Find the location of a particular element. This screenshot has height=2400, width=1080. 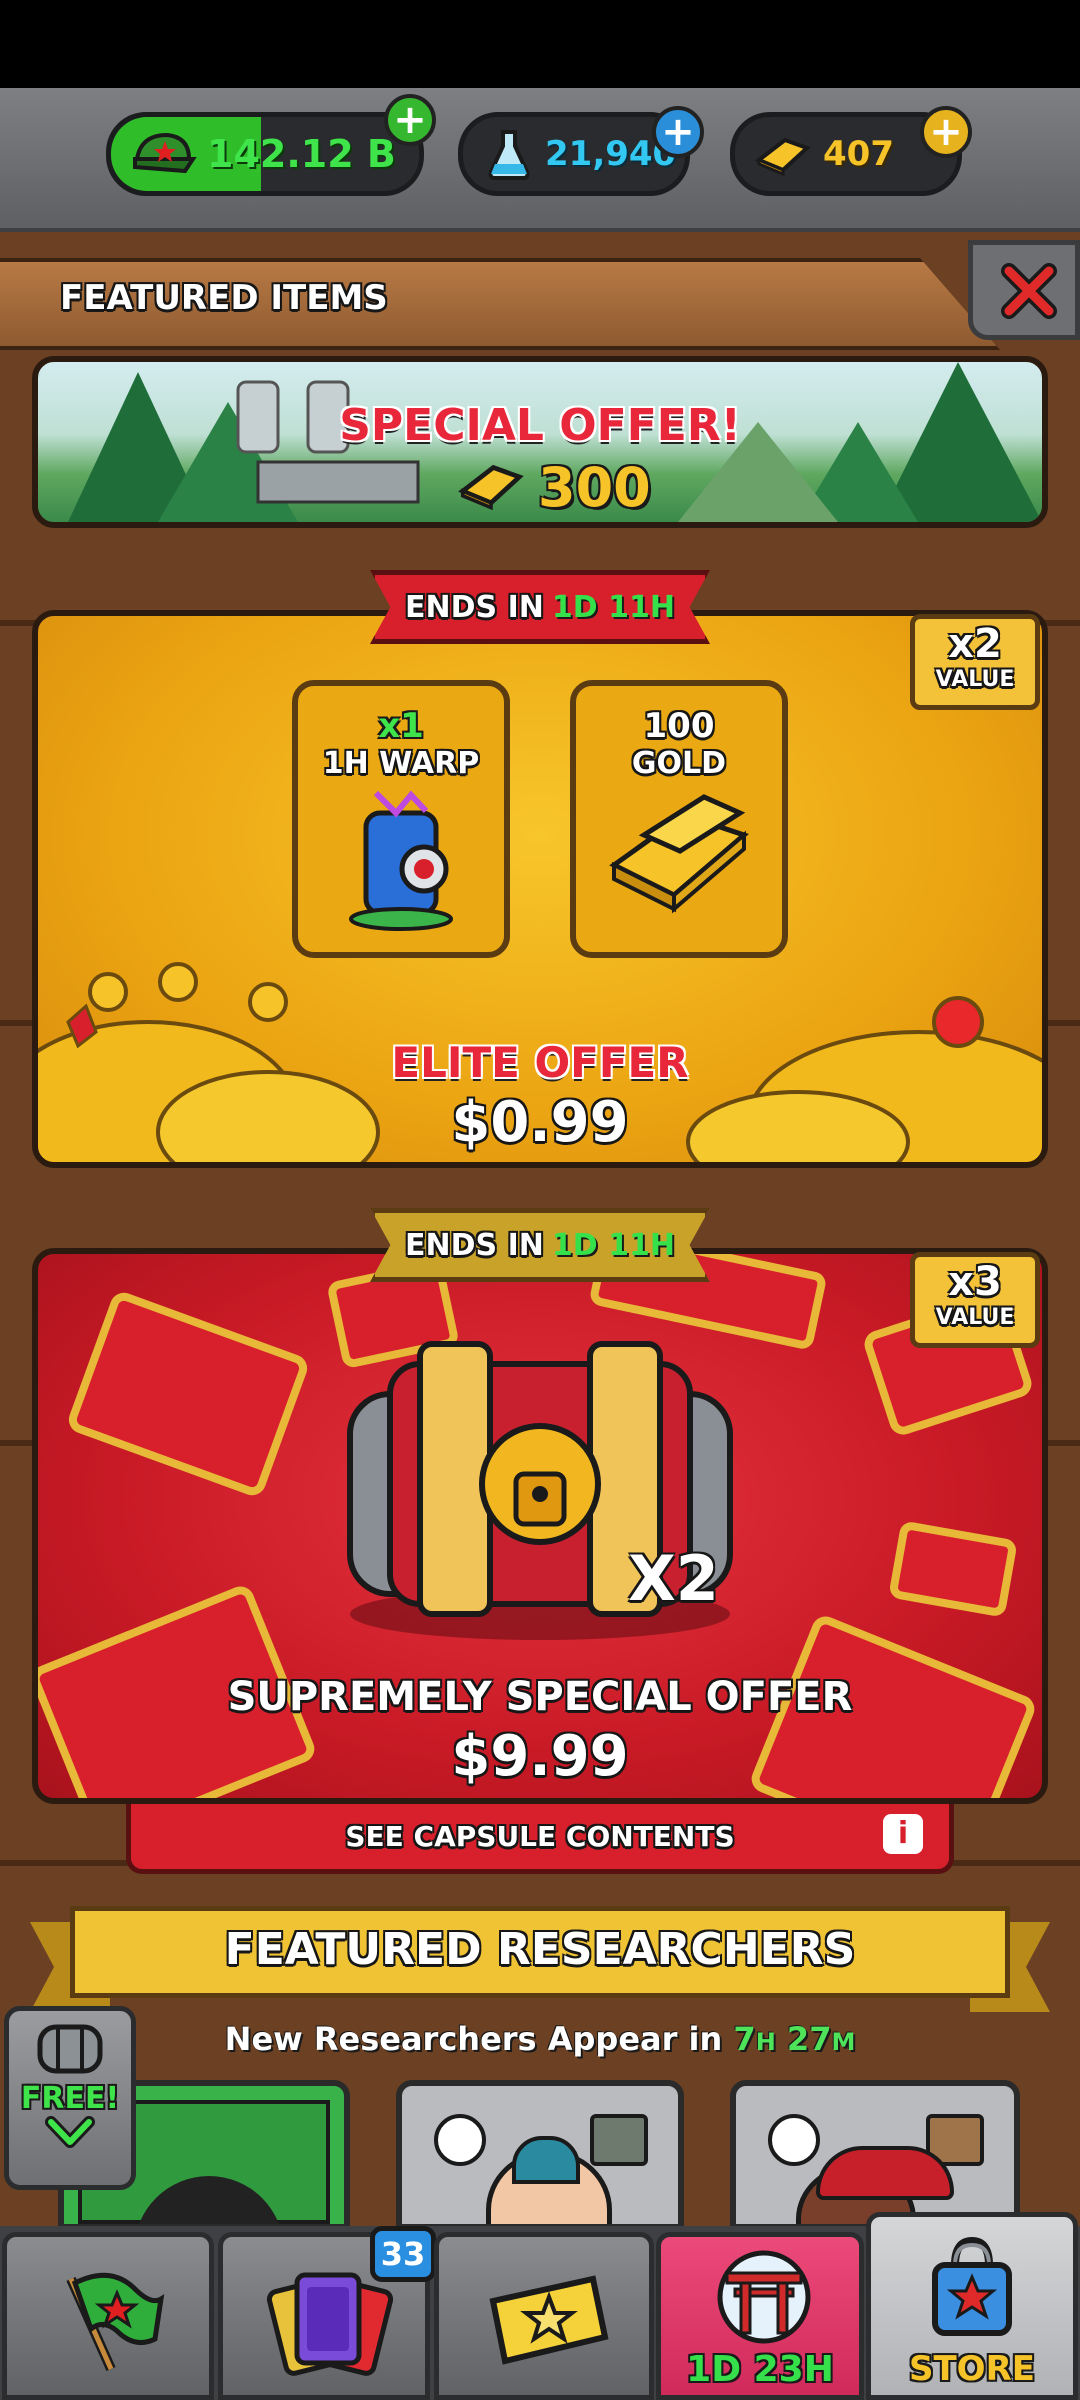

flask-icon is located at coordinates (509, 155).